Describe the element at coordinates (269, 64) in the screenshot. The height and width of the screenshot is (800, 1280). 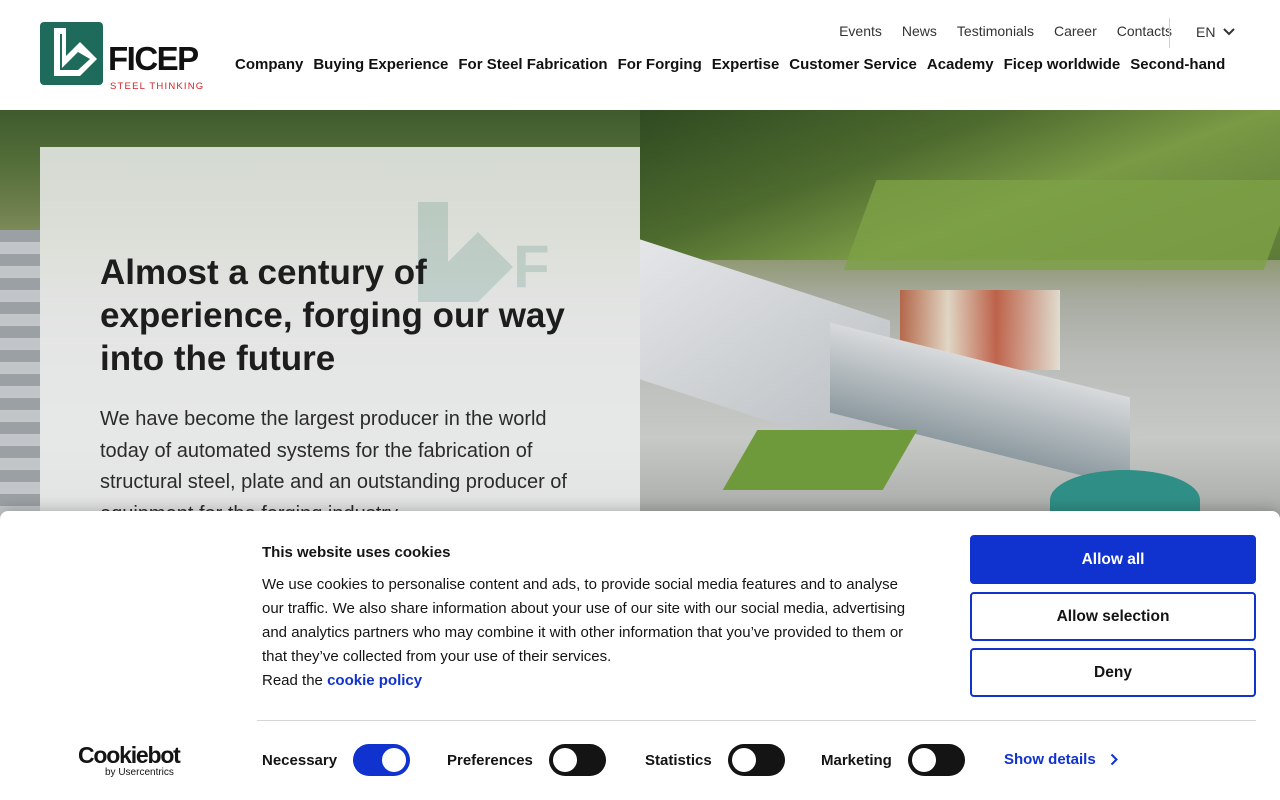
I see `mainnav-item-company: Company` at that location.